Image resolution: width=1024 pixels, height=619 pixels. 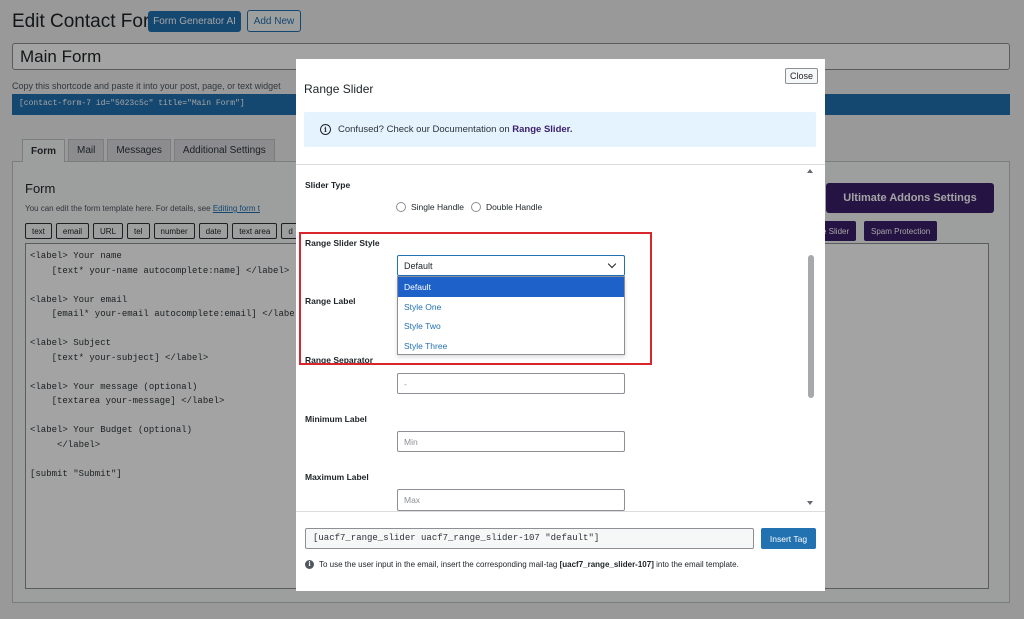 What do you see at coordinates (810, 171) in the screenshot?
I see `scroll-up-arrow-icon` at bounding box center [810, 171].